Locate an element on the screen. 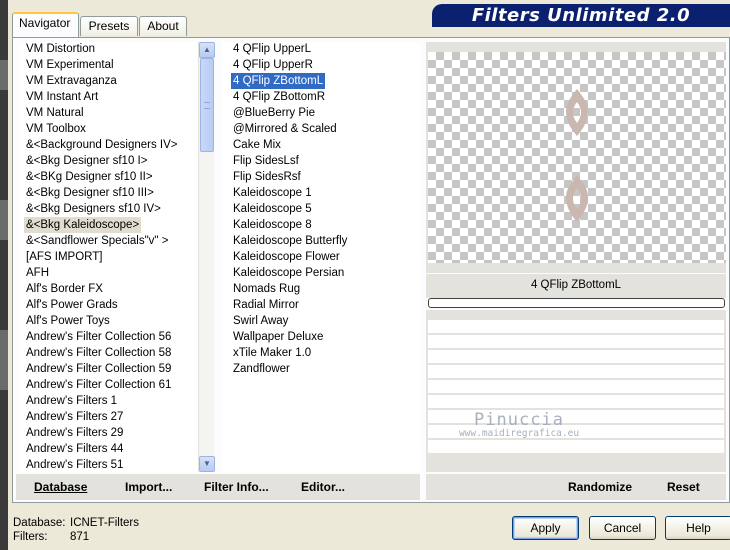  status-area: Database: ICNET-Filters Filters: 871 is located at coordinates (76, 530).